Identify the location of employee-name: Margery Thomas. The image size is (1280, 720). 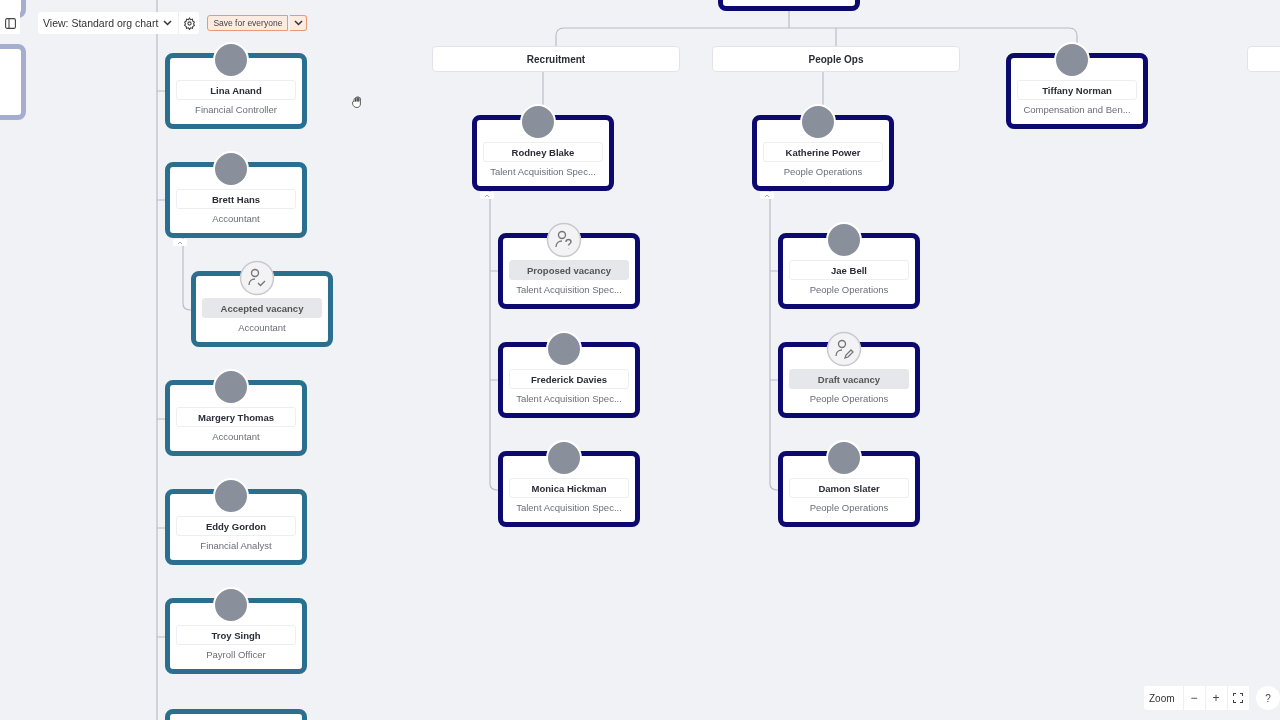
(236, 417).